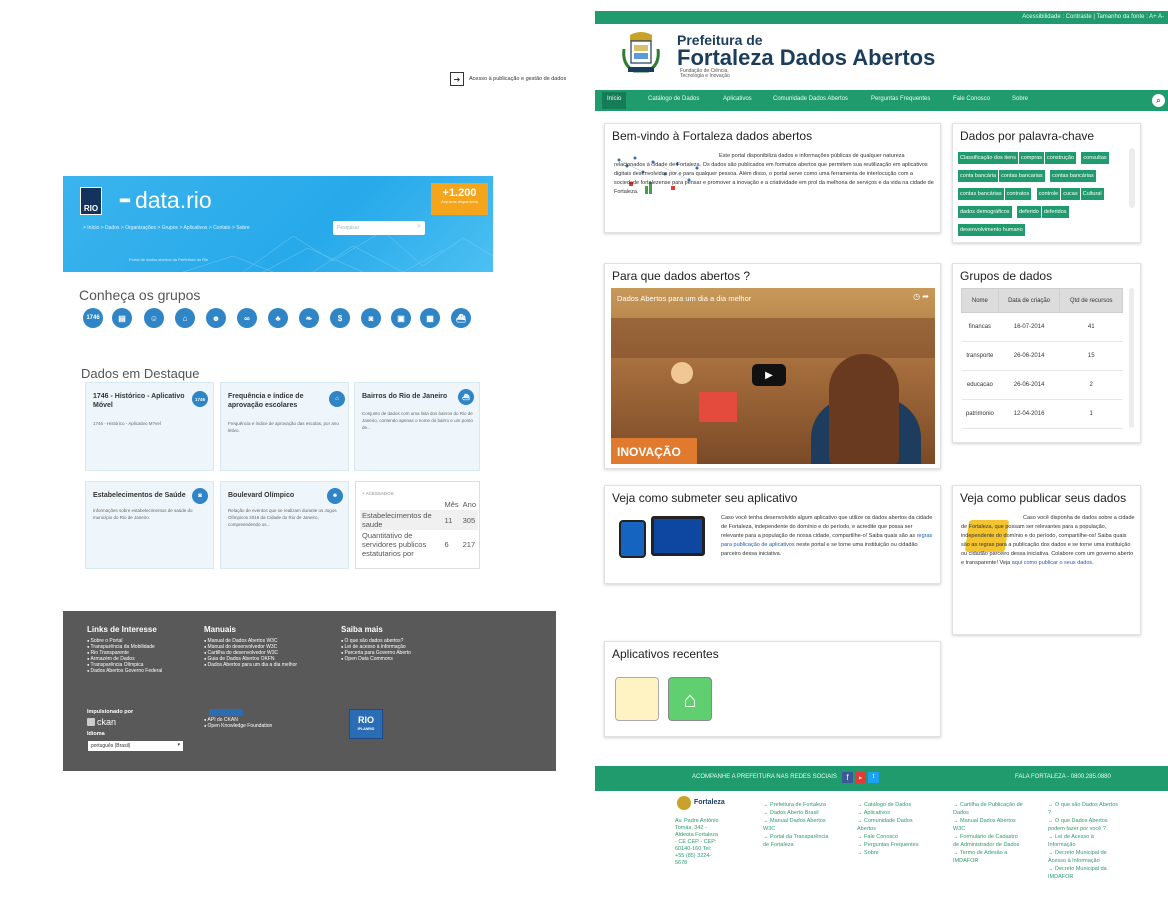 This screenshot has height=924, width=1168. Describe the element at coordinates (893, 845) in the screenshot. I see `footer-link: Perguntas Frequentes` at that location.